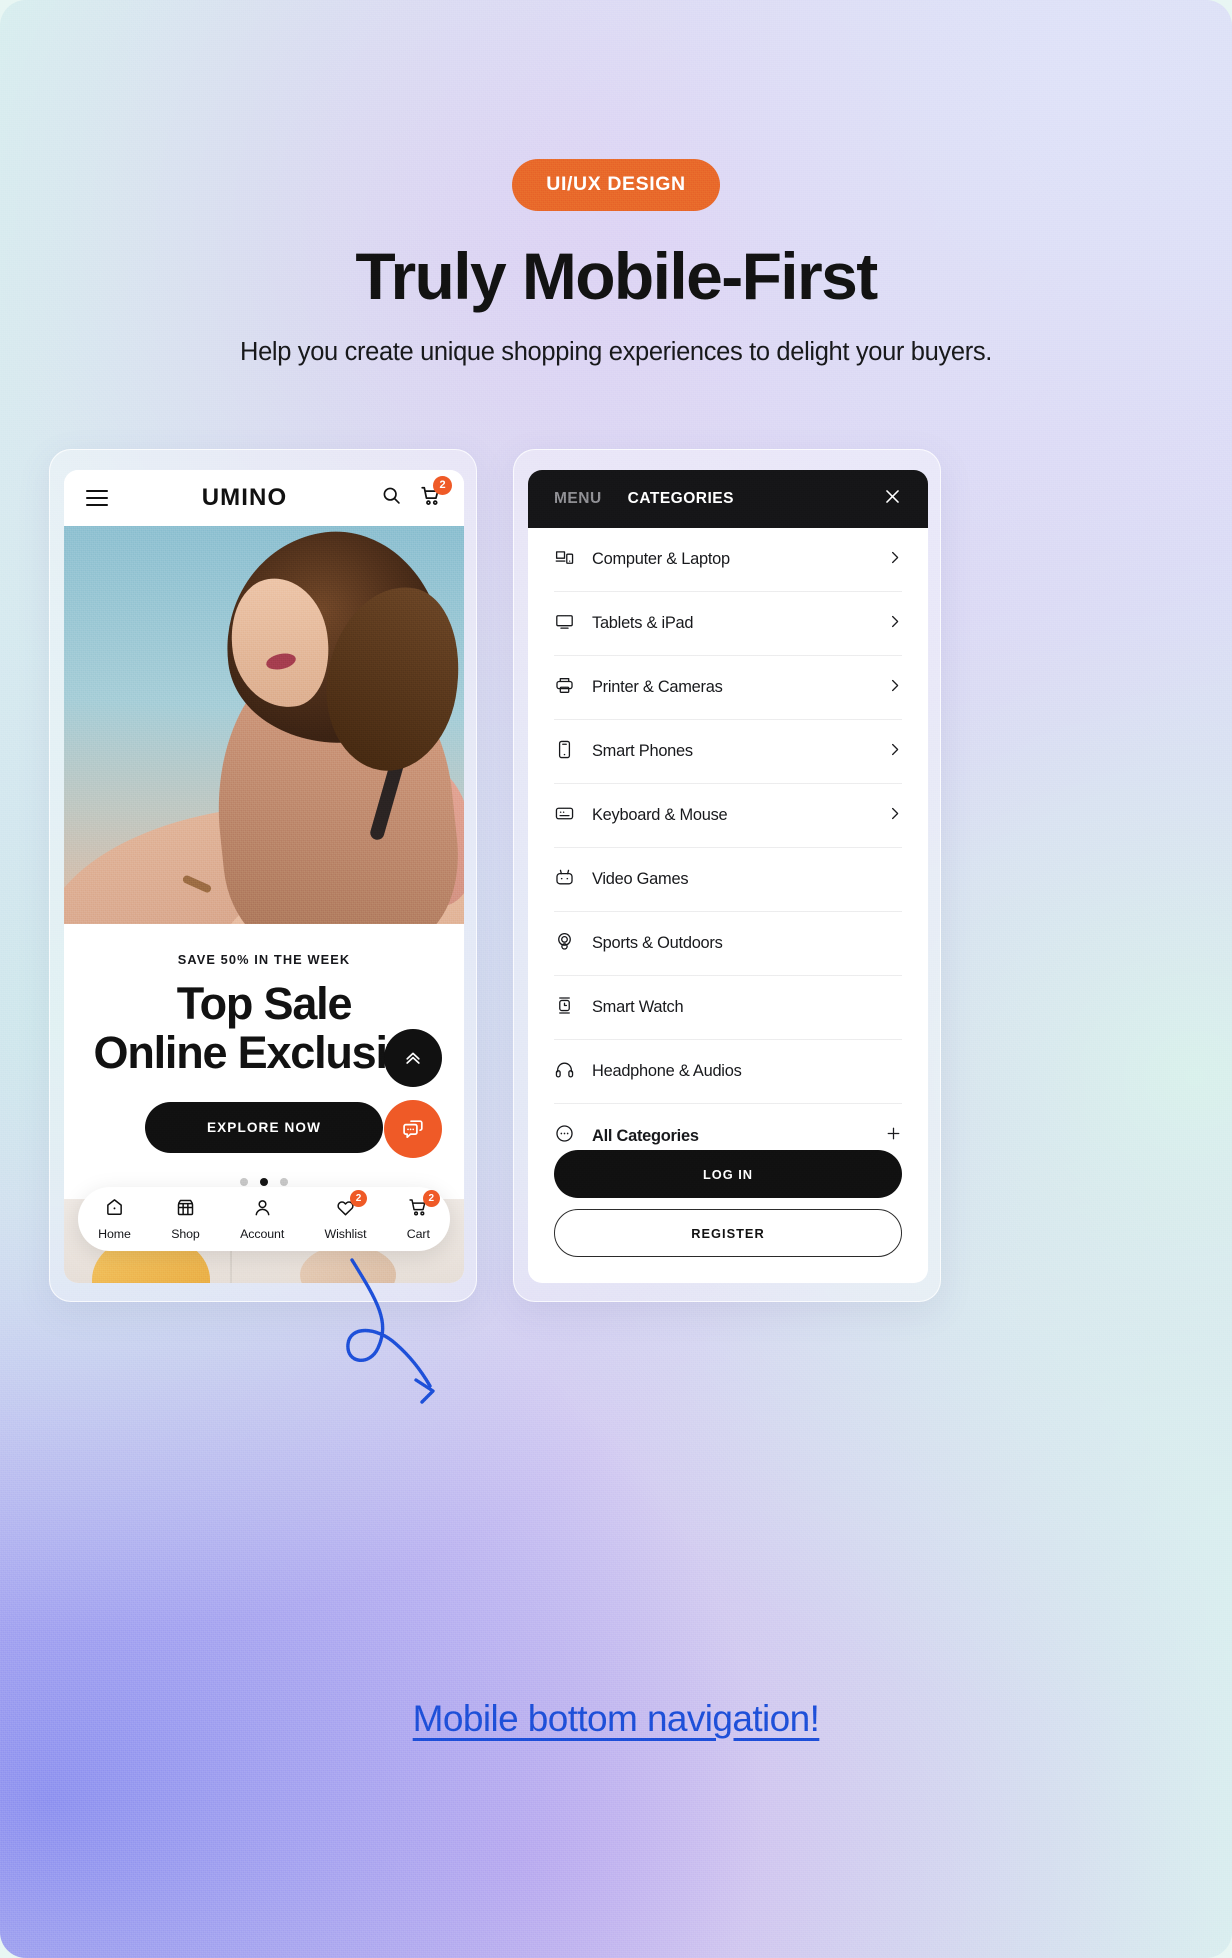  What do you see at coordinates (667, 1071) in the screenshot?
I see `category-label: Headphone & Audios` at bounding box center [667, 1071].